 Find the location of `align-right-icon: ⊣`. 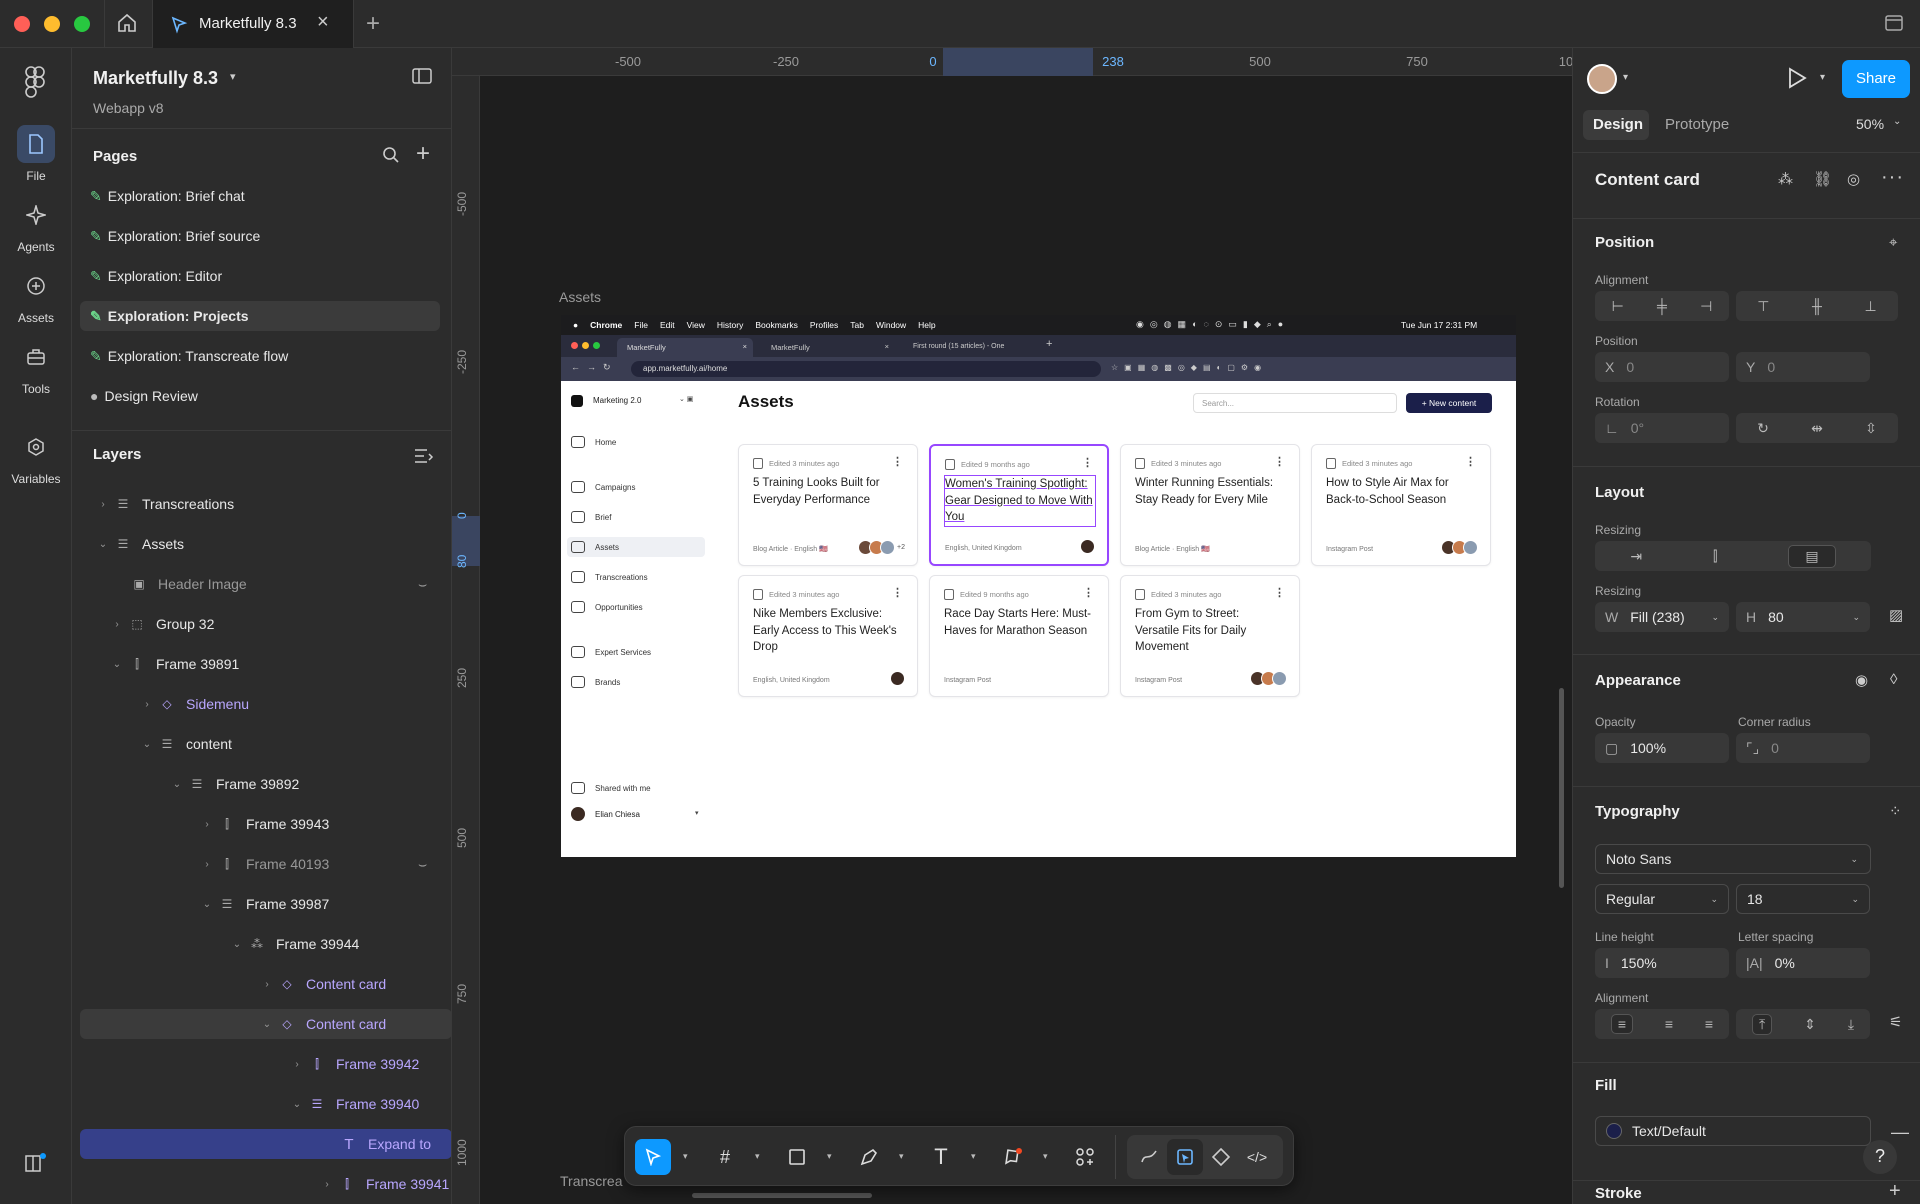

align-right-icon: ⊣ is located at coordinates (1706, 306).